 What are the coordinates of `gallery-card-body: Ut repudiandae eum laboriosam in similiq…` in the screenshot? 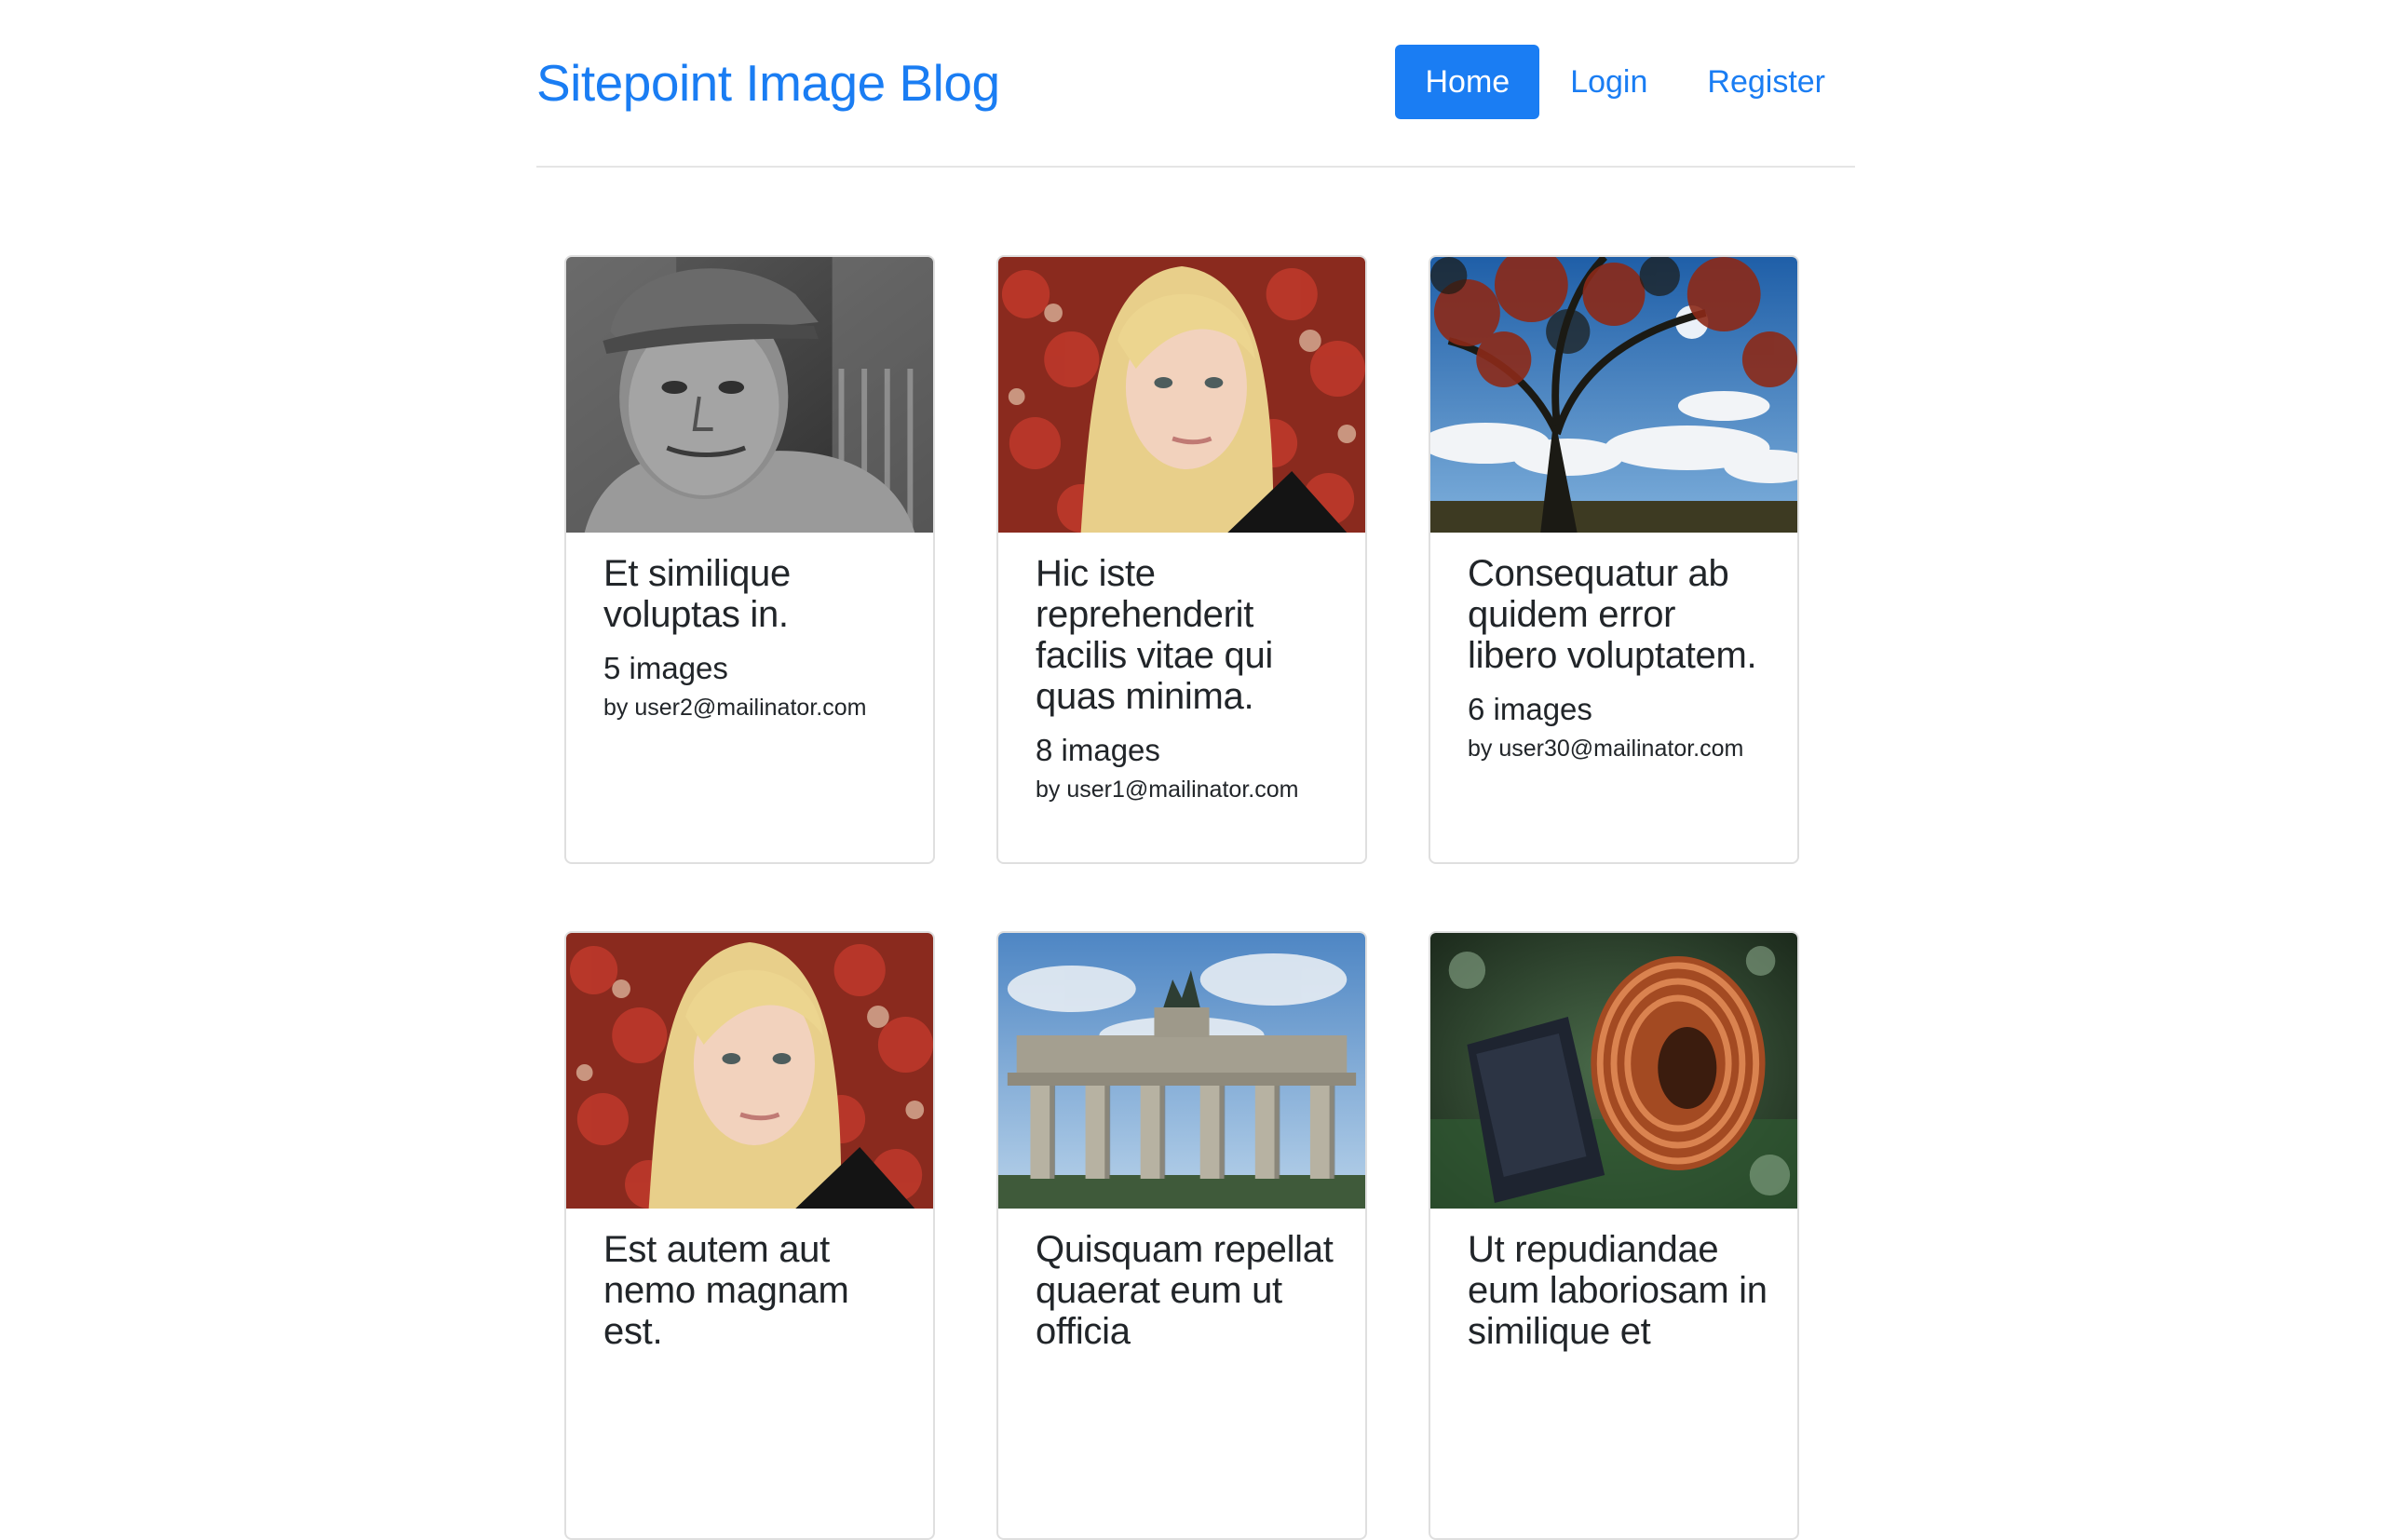 It's located at (1618, 1297).